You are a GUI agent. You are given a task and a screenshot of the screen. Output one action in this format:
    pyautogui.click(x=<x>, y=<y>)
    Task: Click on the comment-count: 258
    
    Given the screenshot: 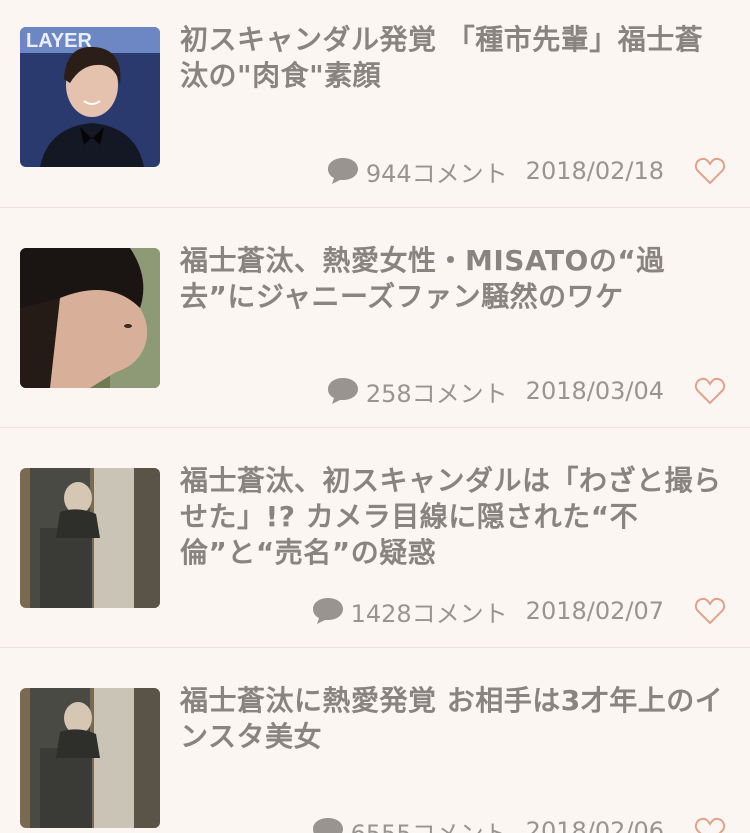 What is the action you would take?
    pyautogui.click(x=388, y=393)
    